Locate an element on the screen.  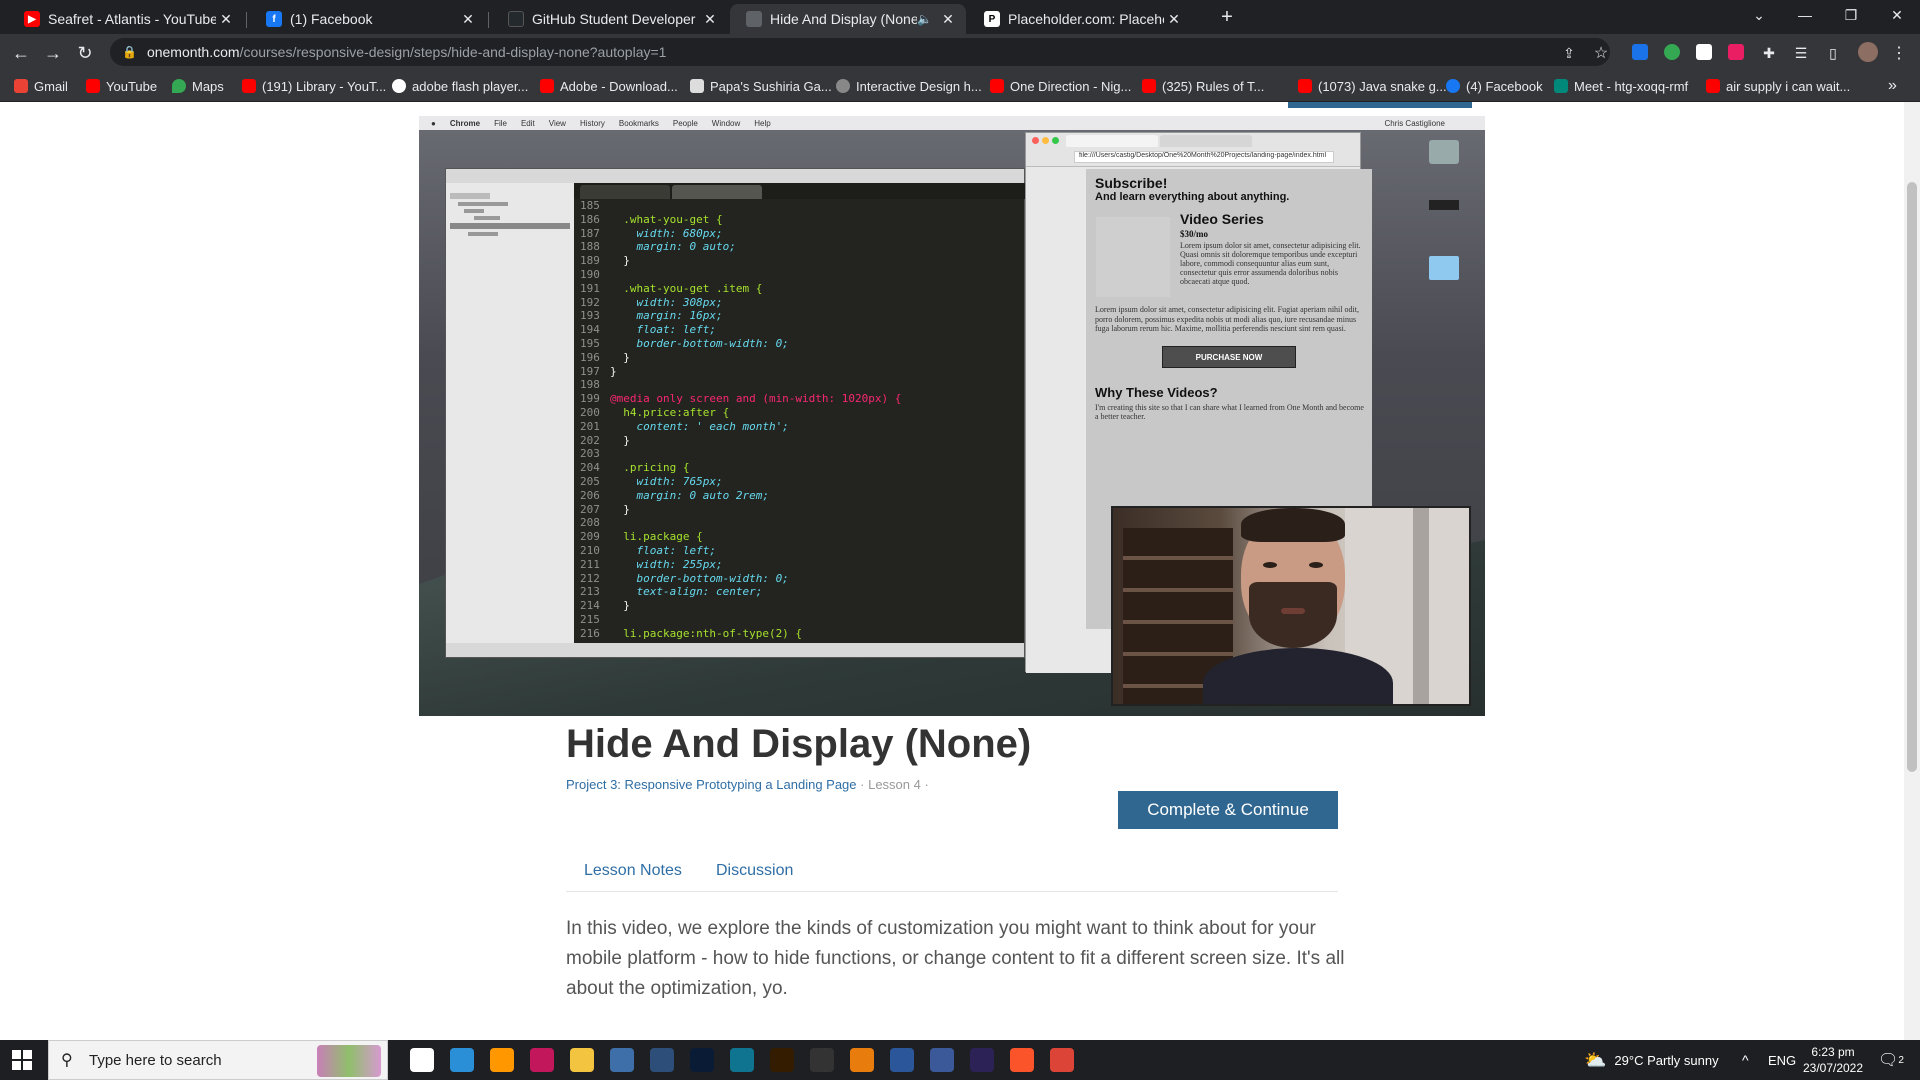
search-placeholder: Type here to search is located at coordinates (155, 1060).